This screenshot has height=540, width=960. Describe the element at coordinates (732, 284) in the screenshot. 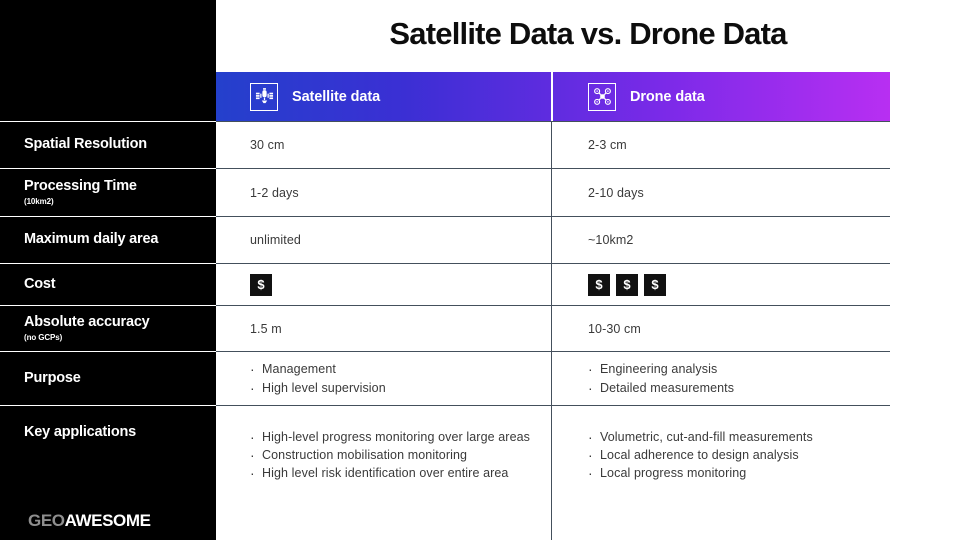

I see `cost-rating-drone: $ $ $` at that location.